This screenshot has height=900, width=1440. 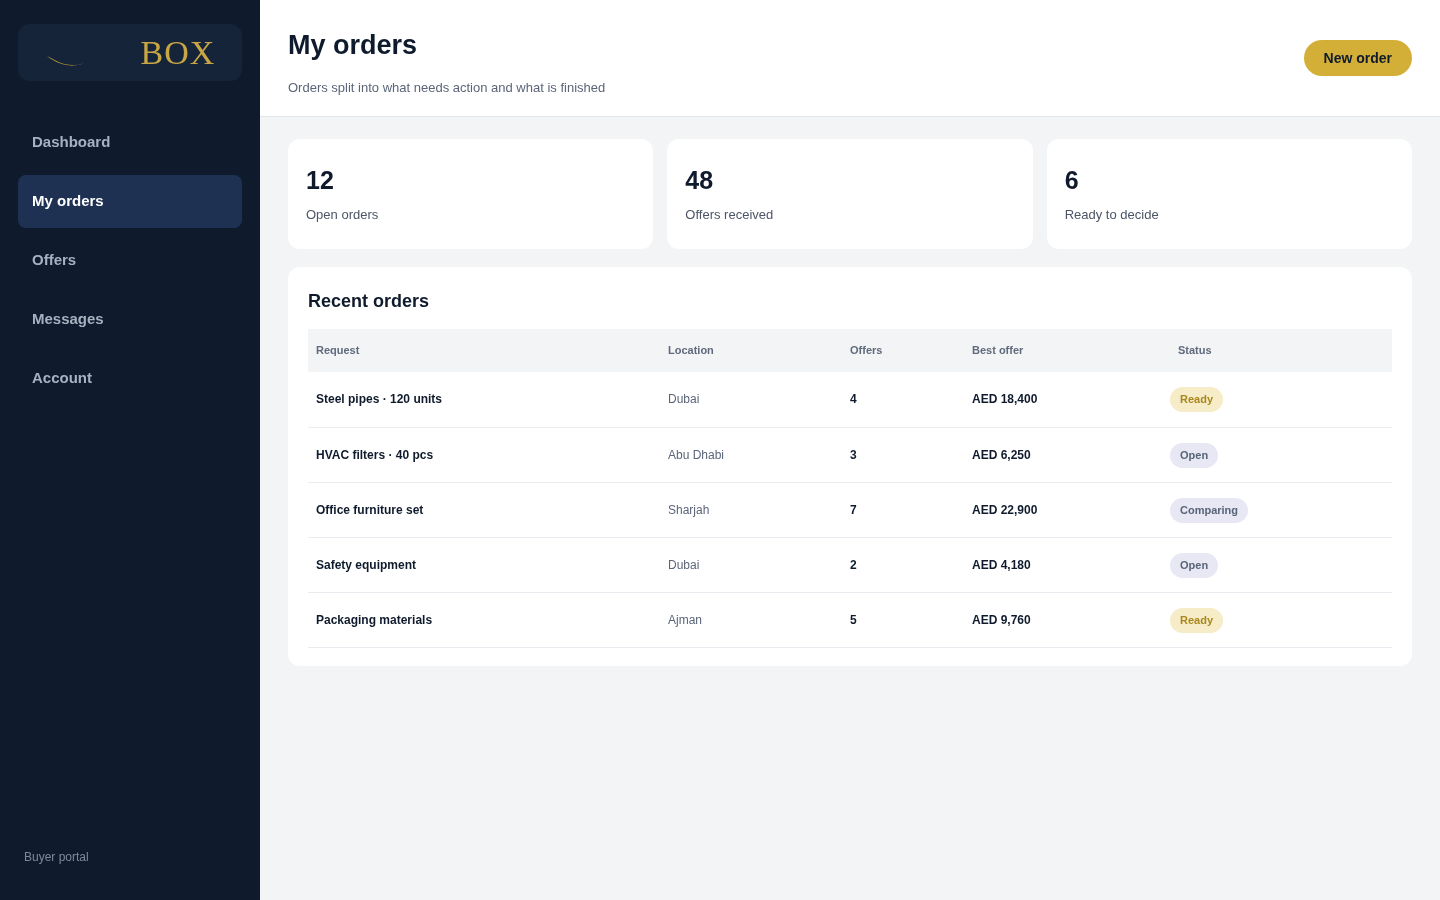 I want to click on nav-item: Account, so click(x=130, y=378).